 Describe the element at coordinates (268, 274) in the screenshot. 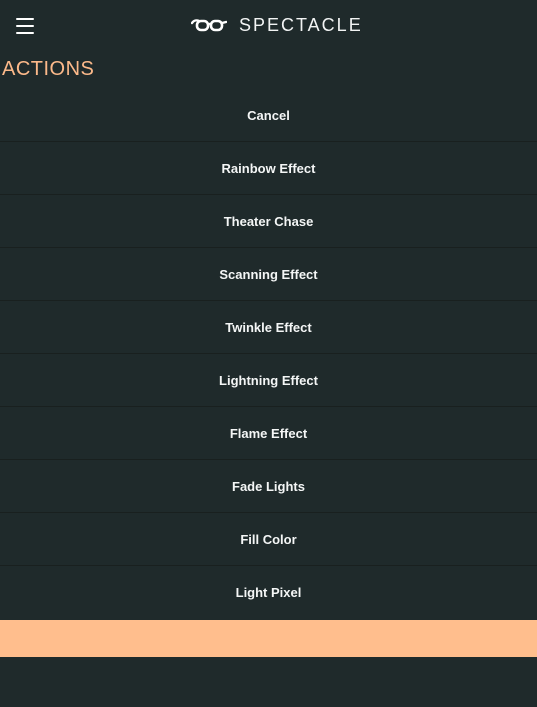

I see `action-scanning-effect: Scanning Effect` at that location.